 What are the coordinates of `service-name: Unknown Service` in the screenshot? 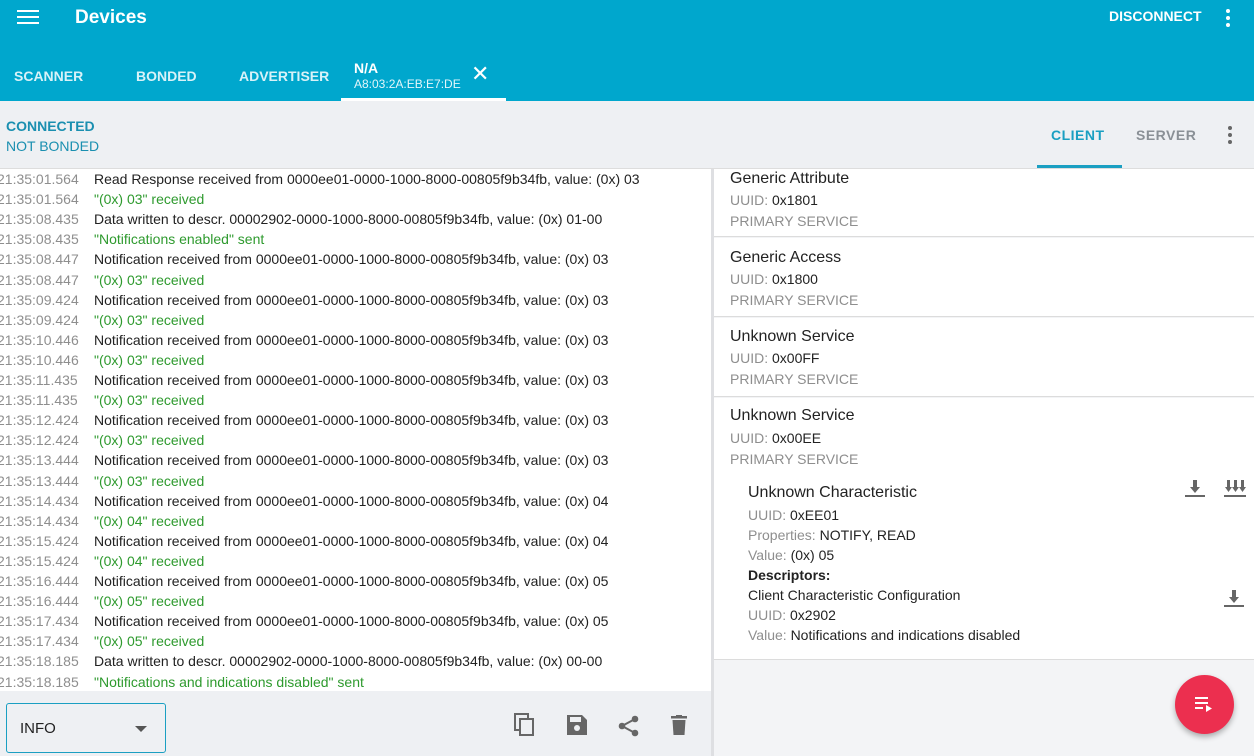 It's located at (792, 415).